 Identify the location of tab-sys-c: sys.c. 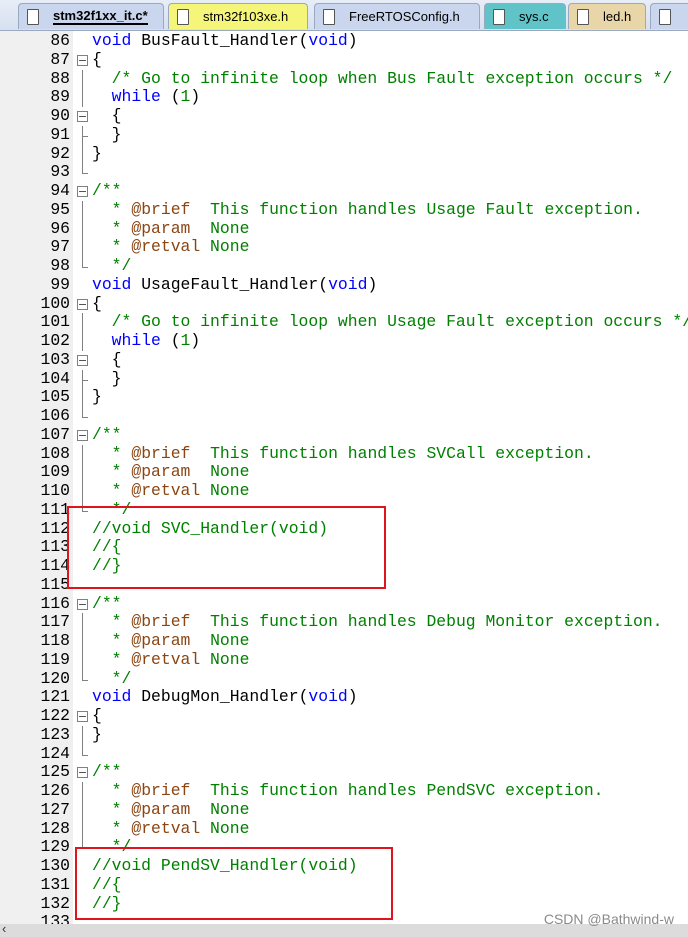
(525, 16).